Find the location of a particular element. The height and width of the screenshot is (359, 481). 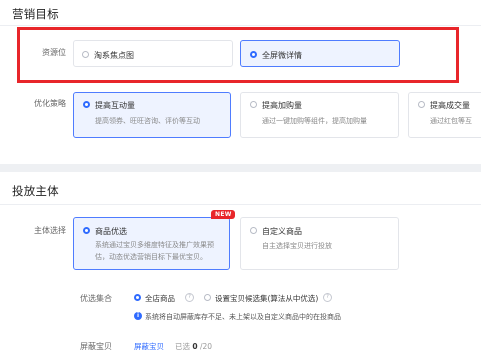

pool-option-all-store: 全店商品 is located at coordinates (160, 298).